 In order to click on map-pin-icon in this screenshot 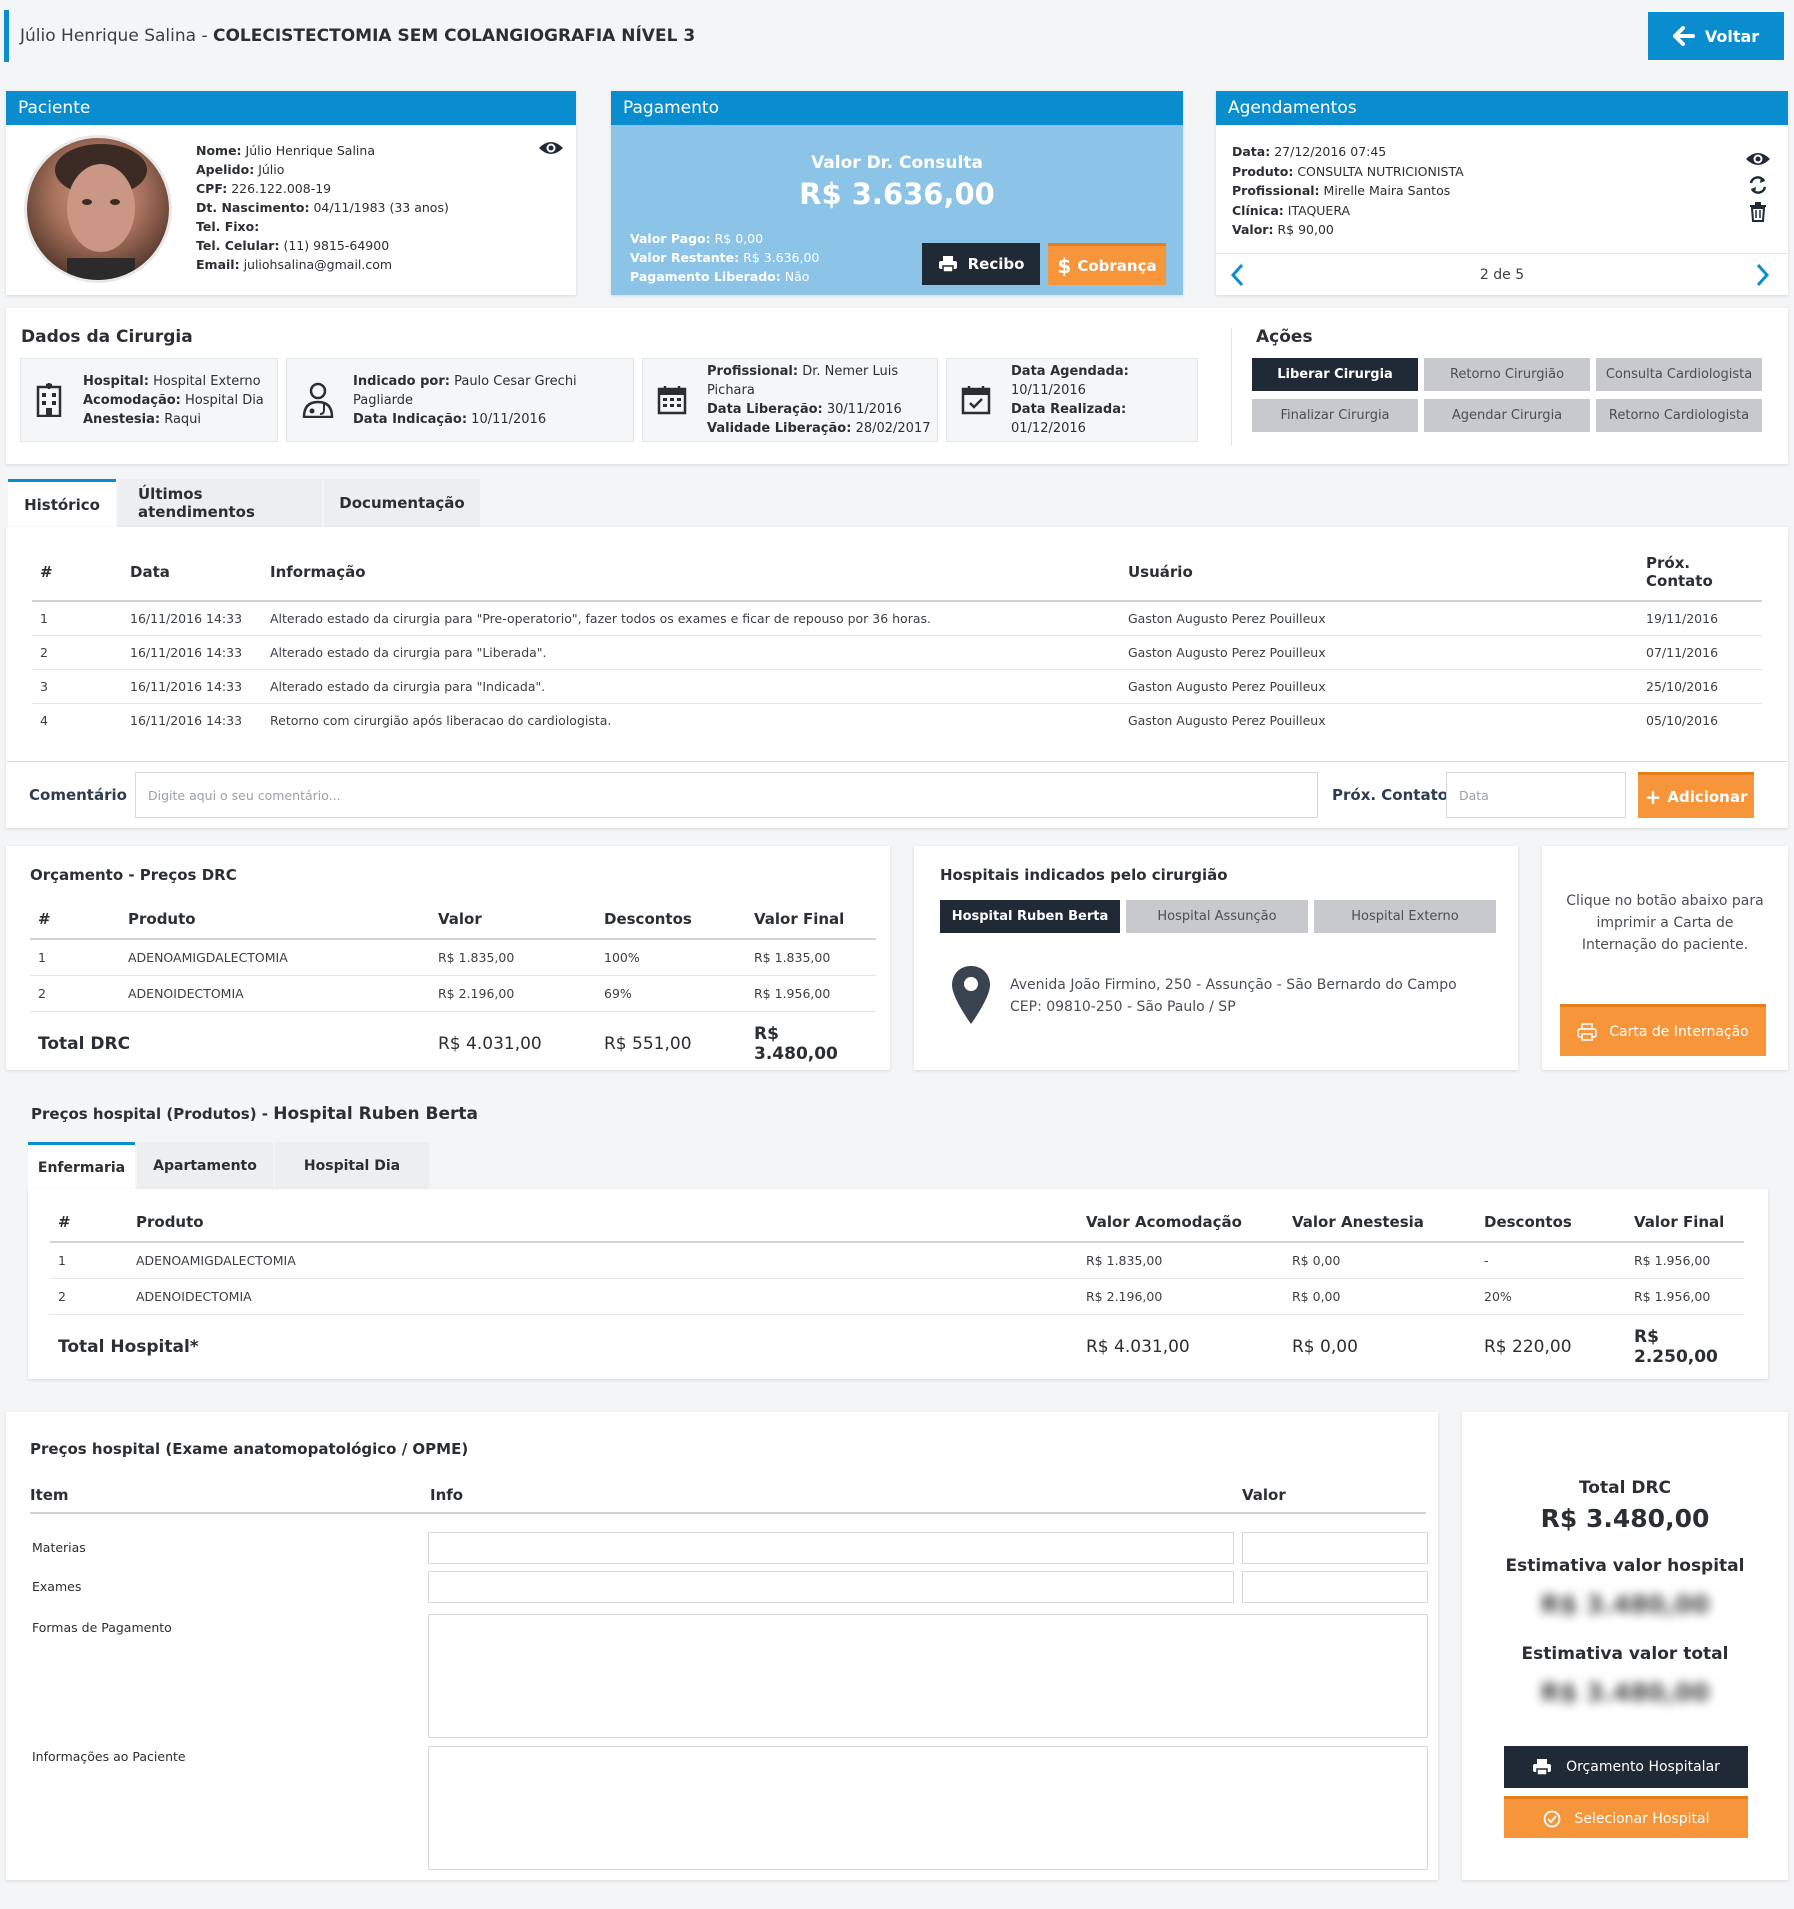, I will do `click(971, 995)`.